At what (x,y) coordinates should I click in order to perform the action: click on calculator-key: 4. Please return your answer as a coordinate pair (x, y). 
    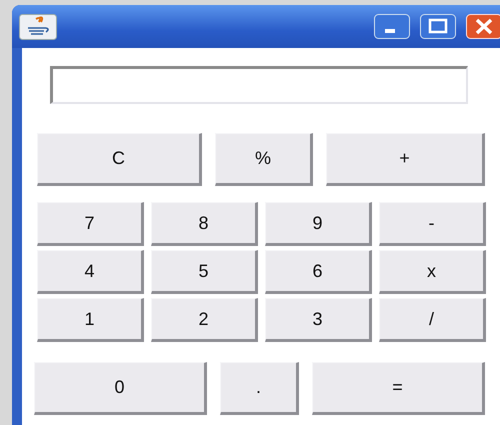
    Looking at the image, I should click on (90, 272).